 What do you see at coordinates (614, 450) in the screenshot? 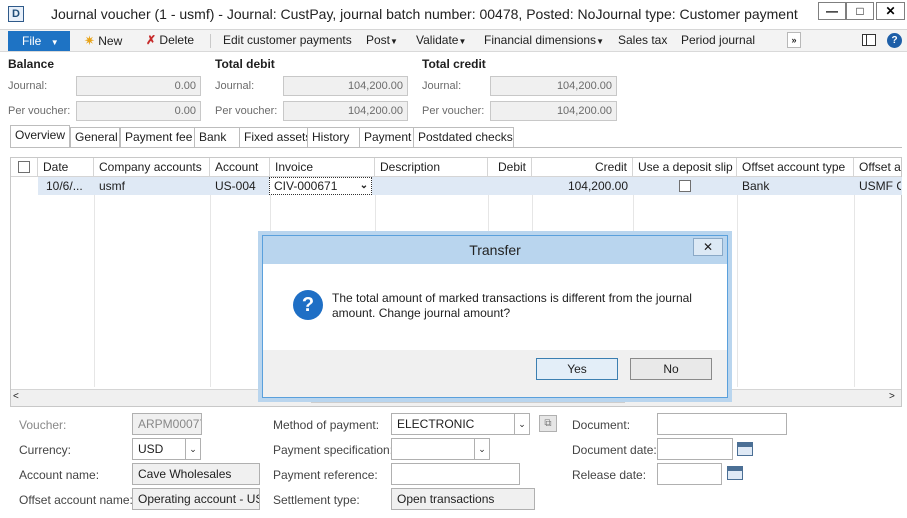
I see `document-date-label: Document date:` at bounding box center [614, 450].